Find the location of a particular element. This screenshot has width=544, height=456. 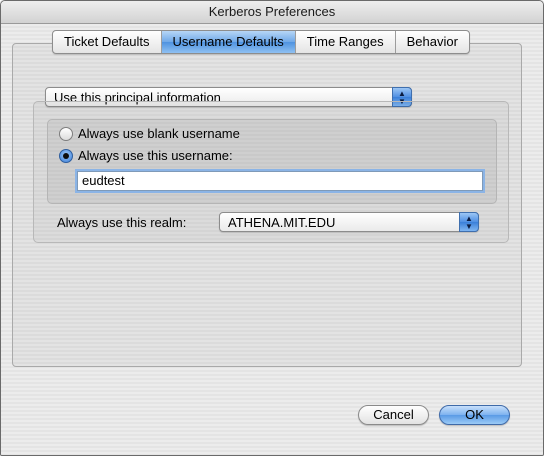

radio-checked-icon is located at coordinates (66, 155).